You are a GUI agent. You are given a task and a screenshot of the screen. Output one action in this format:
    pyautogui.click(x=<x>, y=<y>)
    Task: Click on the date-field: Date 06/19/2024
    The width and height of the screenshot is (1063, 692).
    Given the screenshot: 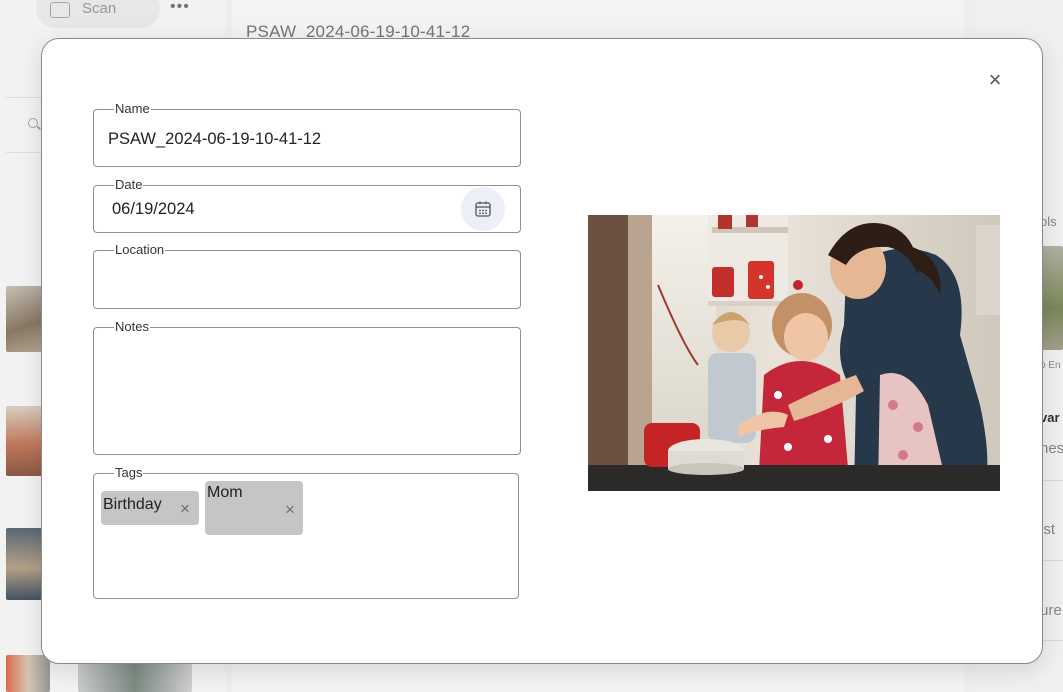 What is the action you would take?
    pyautogui.click(x=307, y=205)
    